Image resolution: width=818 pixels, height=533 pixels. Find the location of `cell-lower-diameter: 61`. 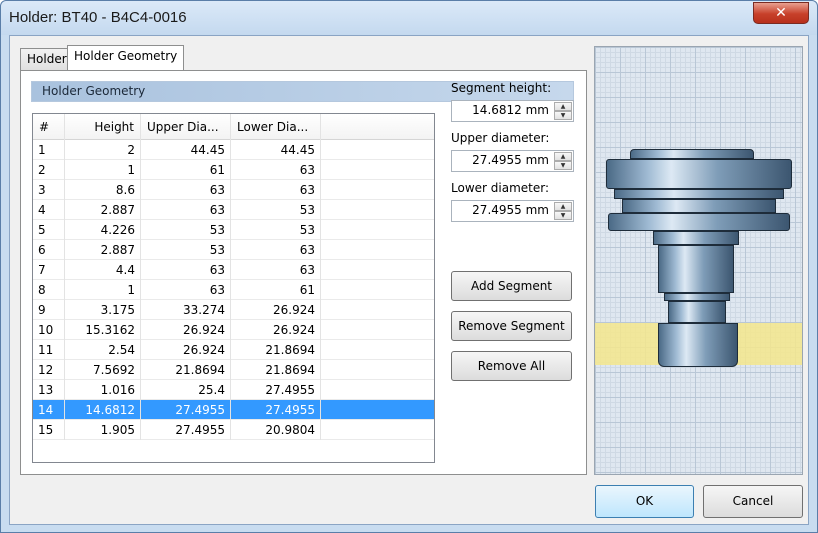

cell-lower-diameter: 61 is located at coordinates (276, 290).